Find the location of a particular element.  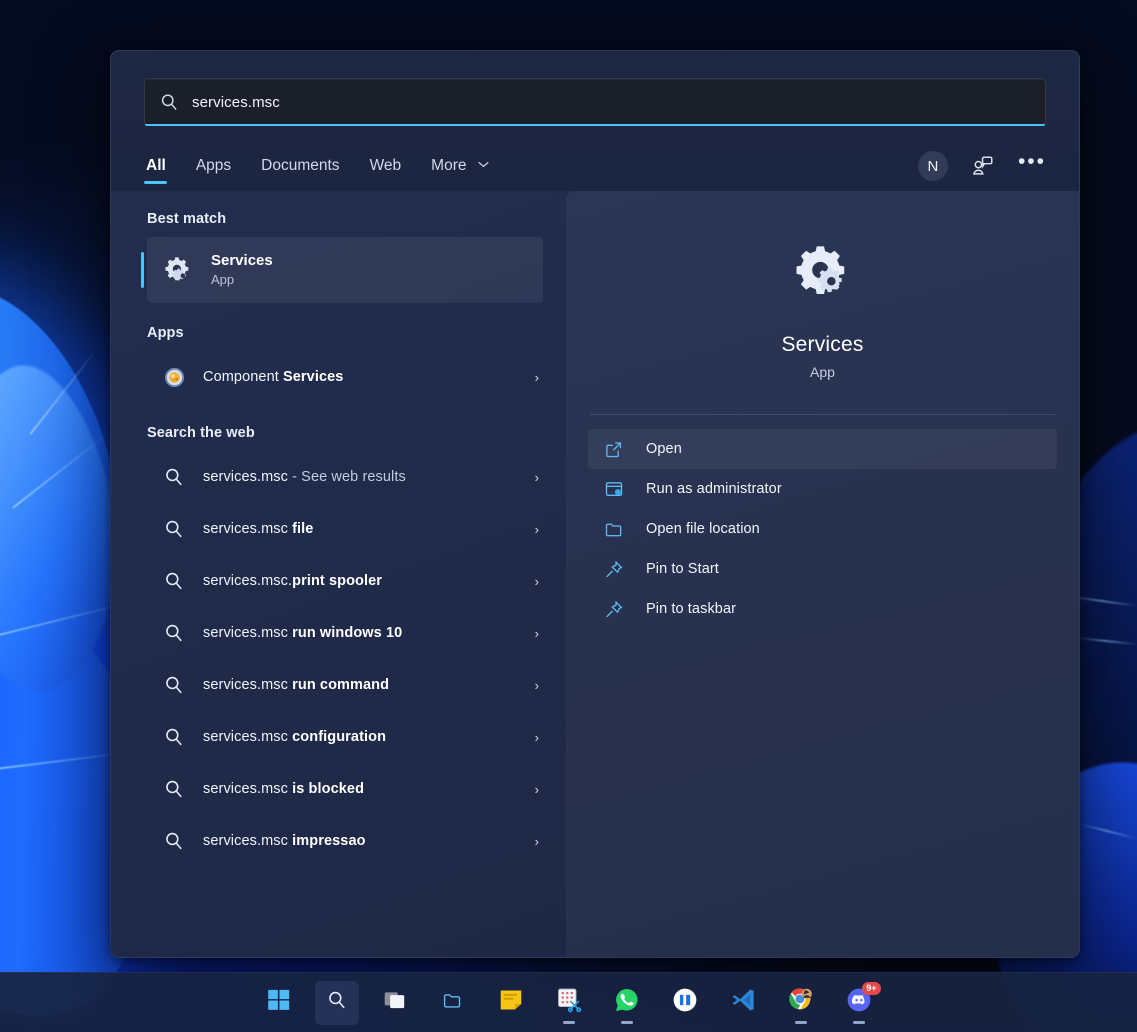

action-label: Pin to Start is located at coordinates (682, 569).